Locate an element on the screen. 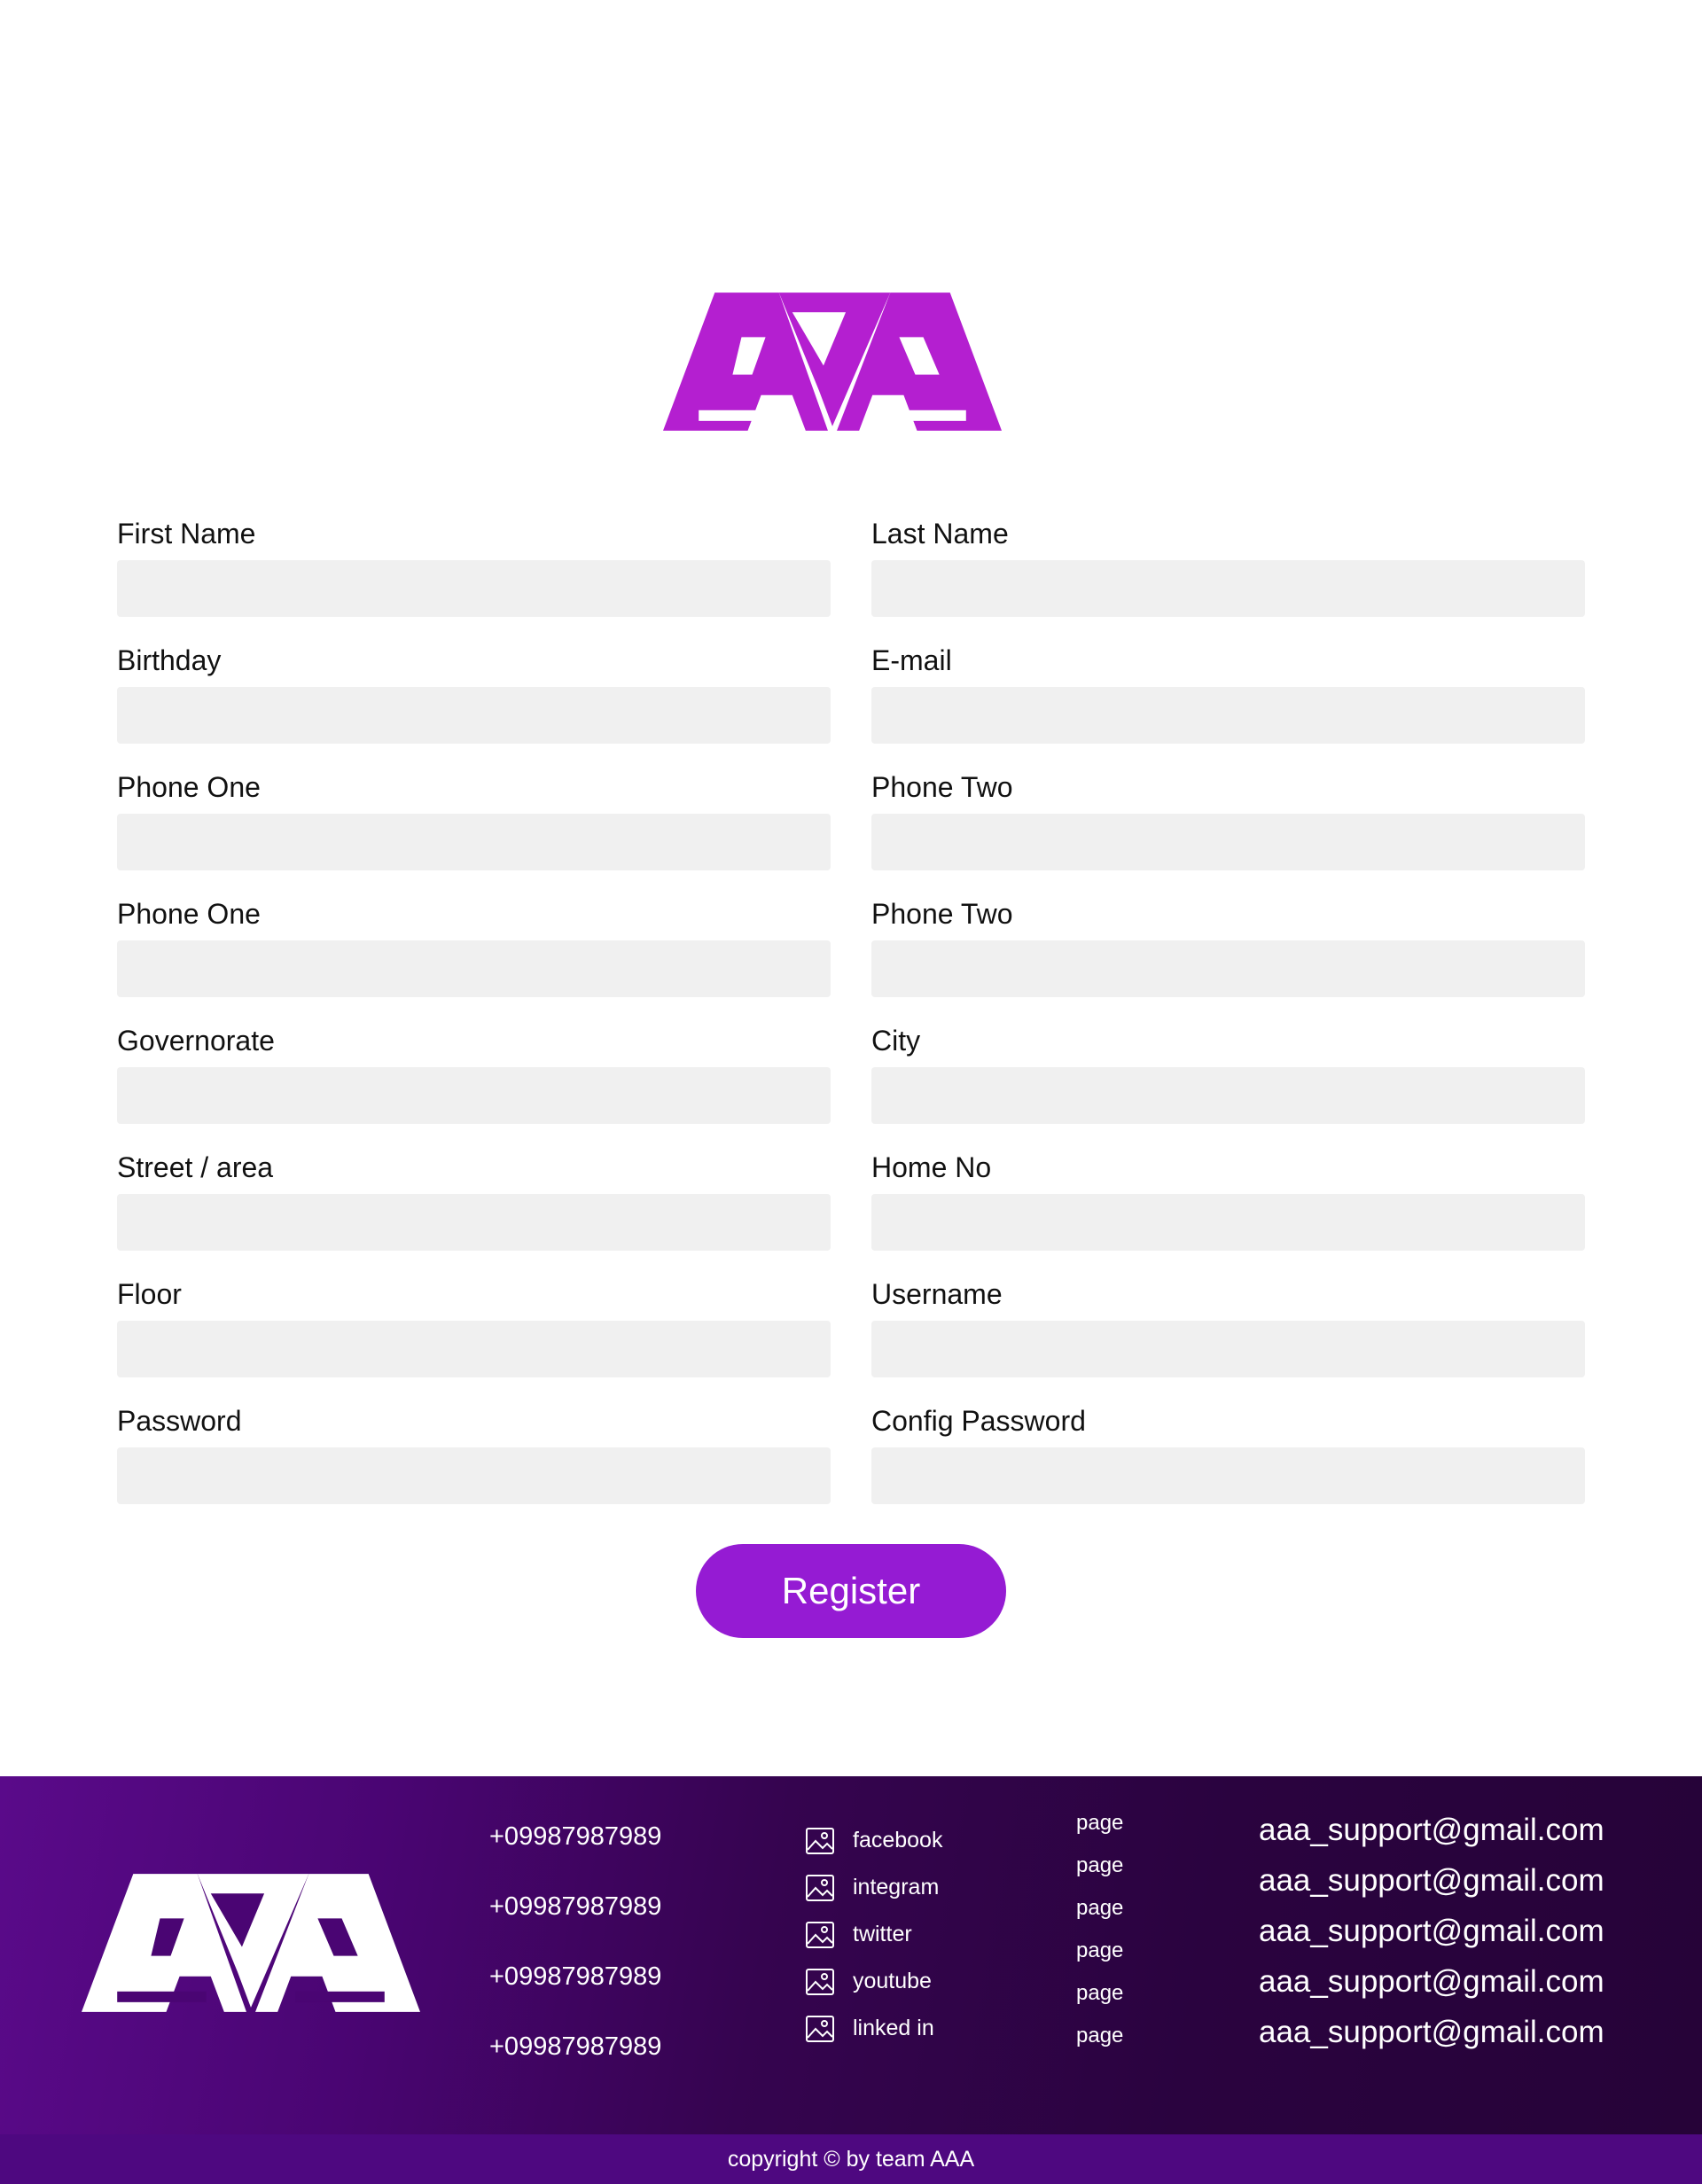 Image resolution: width=1702 pixels, height=2184 pixels. phone-one-label-2: Phone One is located at coordinates (189, 914).